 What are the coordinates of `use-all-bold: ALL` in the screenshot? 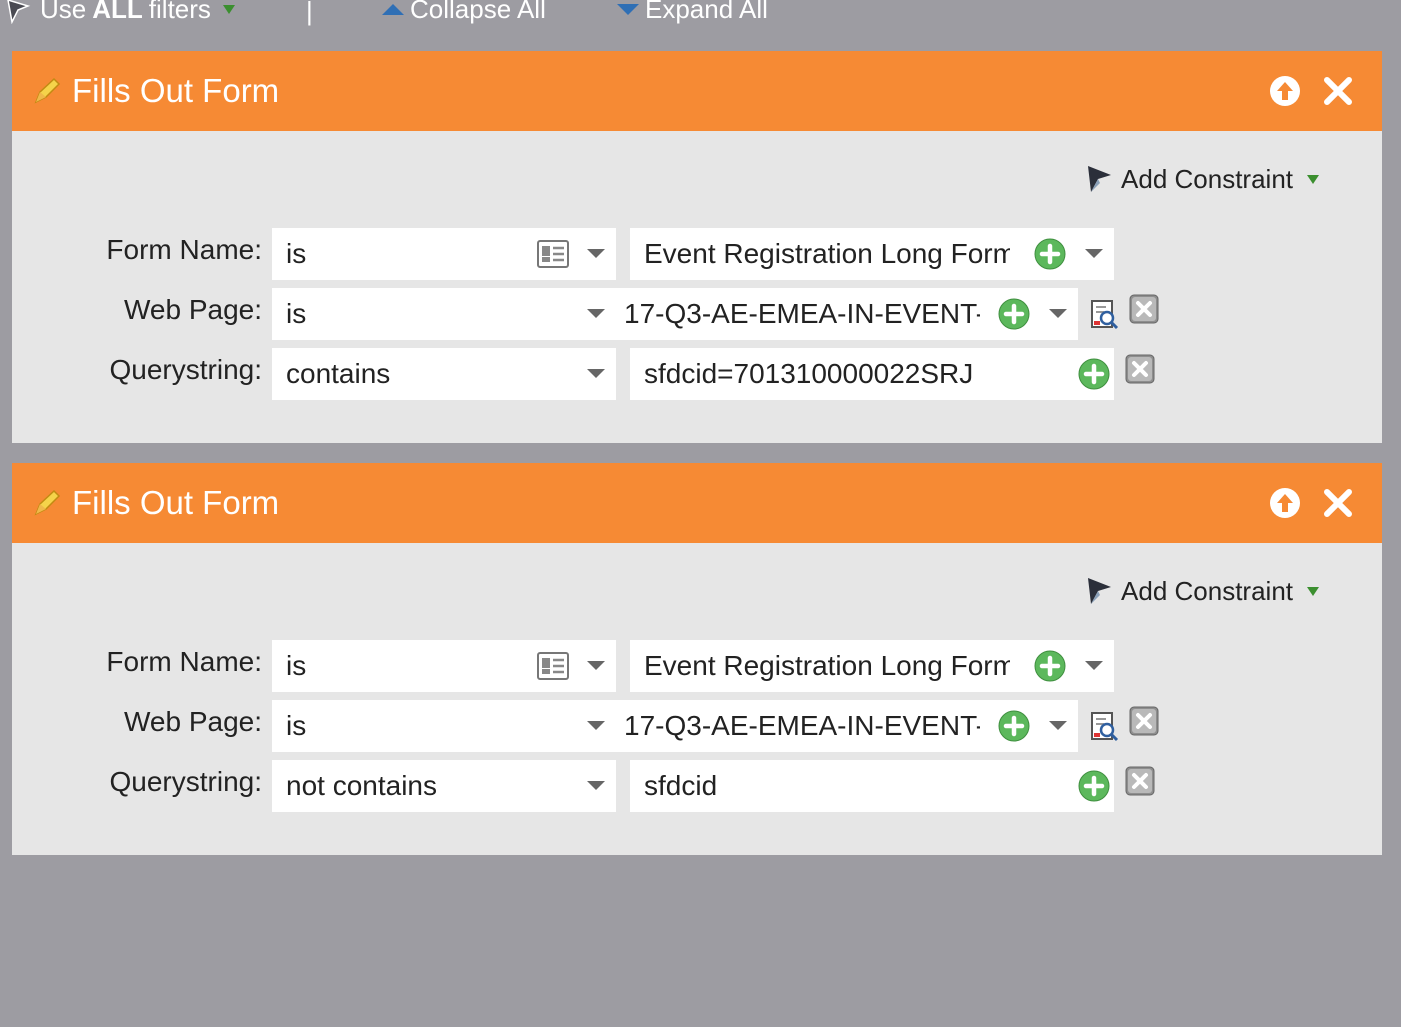 It's located at (117, 12).